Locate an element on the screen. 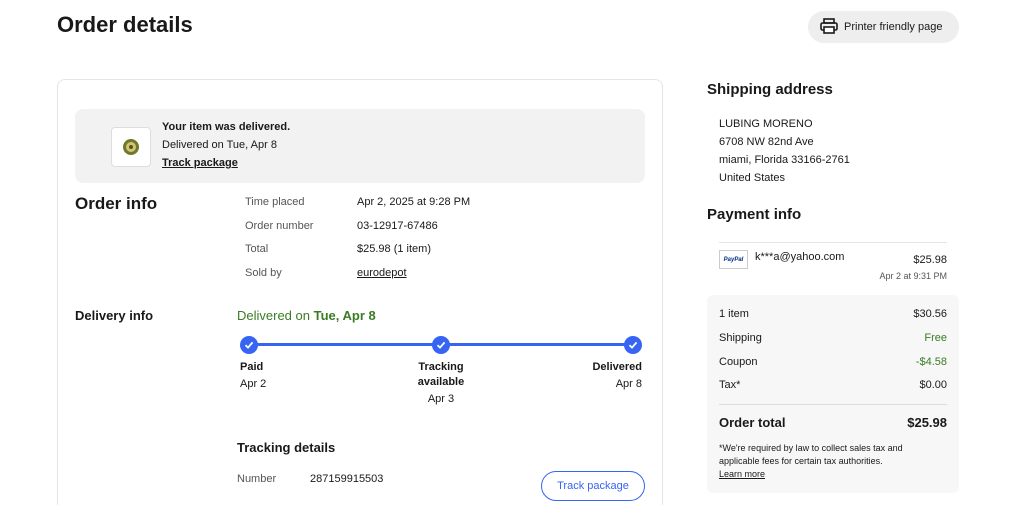 Image resolution: width=1024 pixels, height=505 pixels. delivery-info-heading: Delivery info is located at coordinates (114, 315).